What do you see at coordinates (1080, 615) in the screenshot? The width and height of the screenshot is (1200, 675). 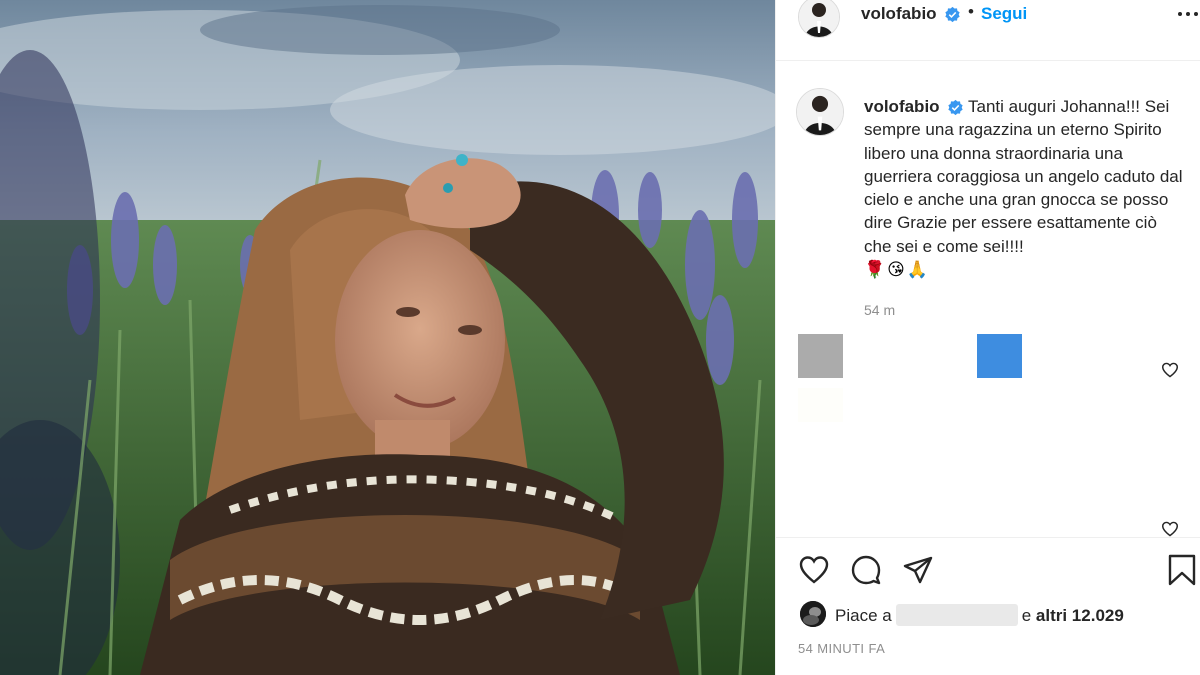 I see `likes-others-link: altri 12.029` at bounding box center [1080, 615].